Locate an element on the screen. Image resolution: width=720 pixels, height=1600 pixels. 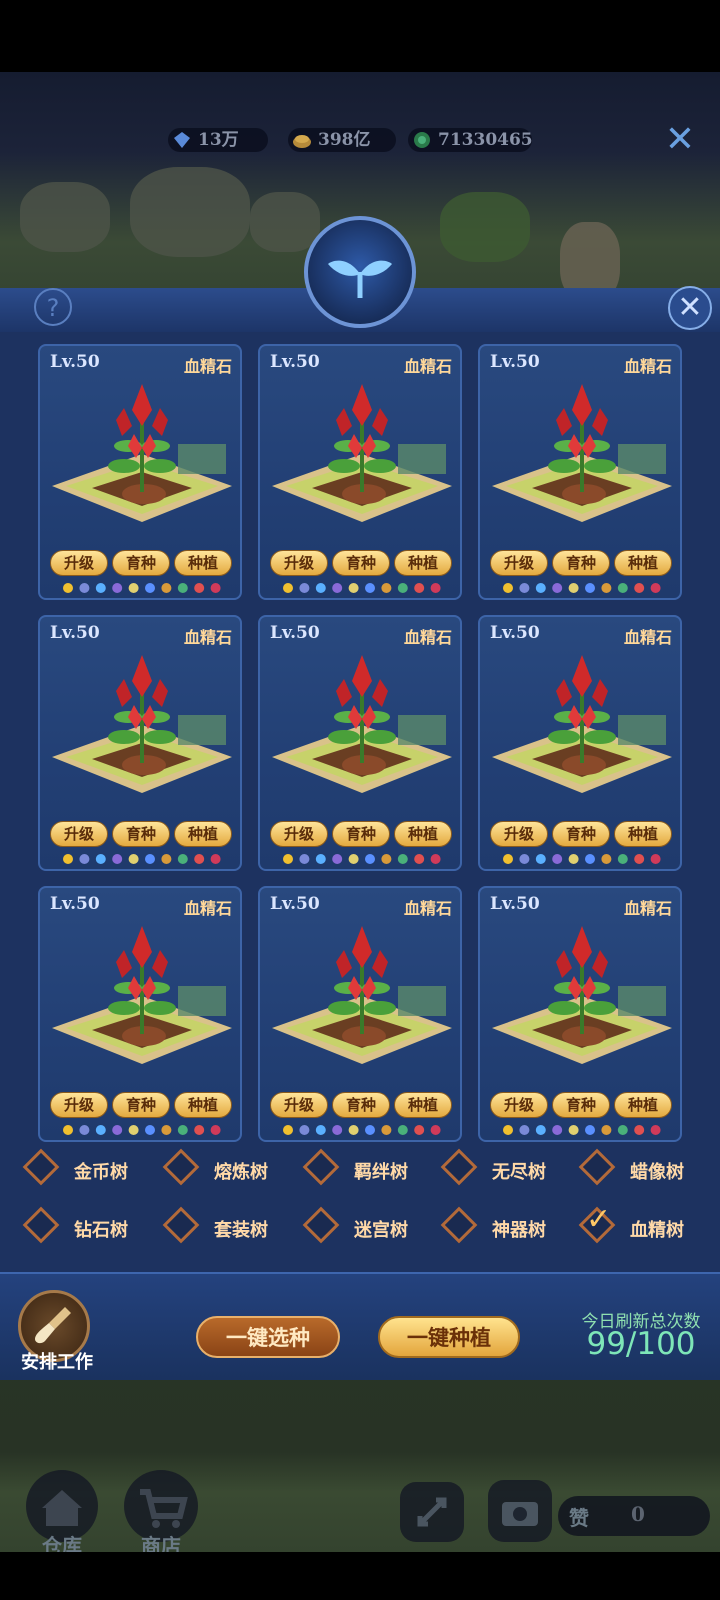
expand-button is located at coordinates (432, 1512).